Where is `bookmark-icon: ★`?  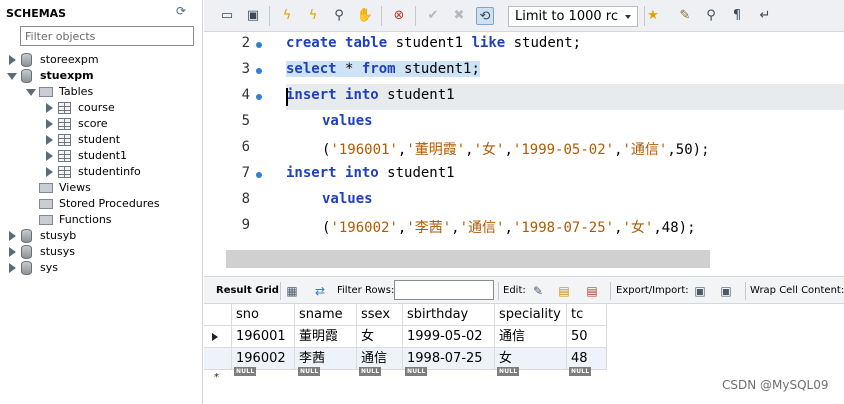 bookmark-icon: ★ is located at coordinates (653, 16).